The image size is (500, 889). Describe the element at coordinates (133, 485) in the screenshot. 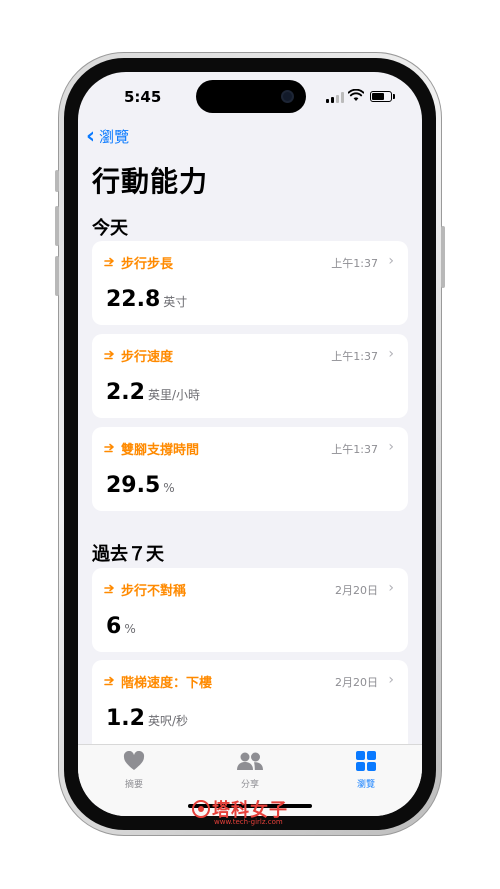

I see `value-number: 29.5` at that location.